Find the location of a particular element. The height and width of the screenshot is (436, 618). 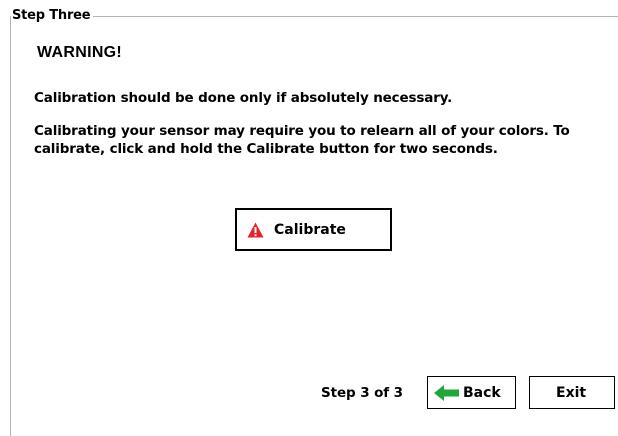

back-button: Back is located at coordinates (471, 392).